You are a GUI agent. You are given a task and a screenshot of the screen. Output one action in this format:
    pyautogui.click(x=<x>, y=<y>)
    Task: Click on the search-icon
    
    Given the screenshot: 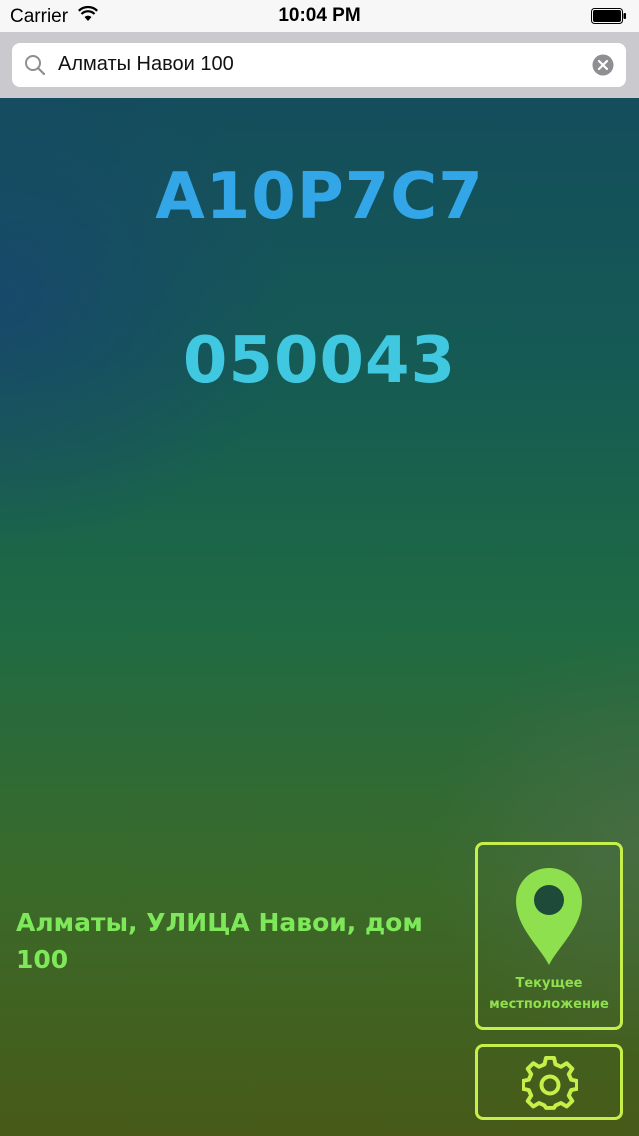 What is the action you would take?
    pyautogui.click(x=35, y=65)
    